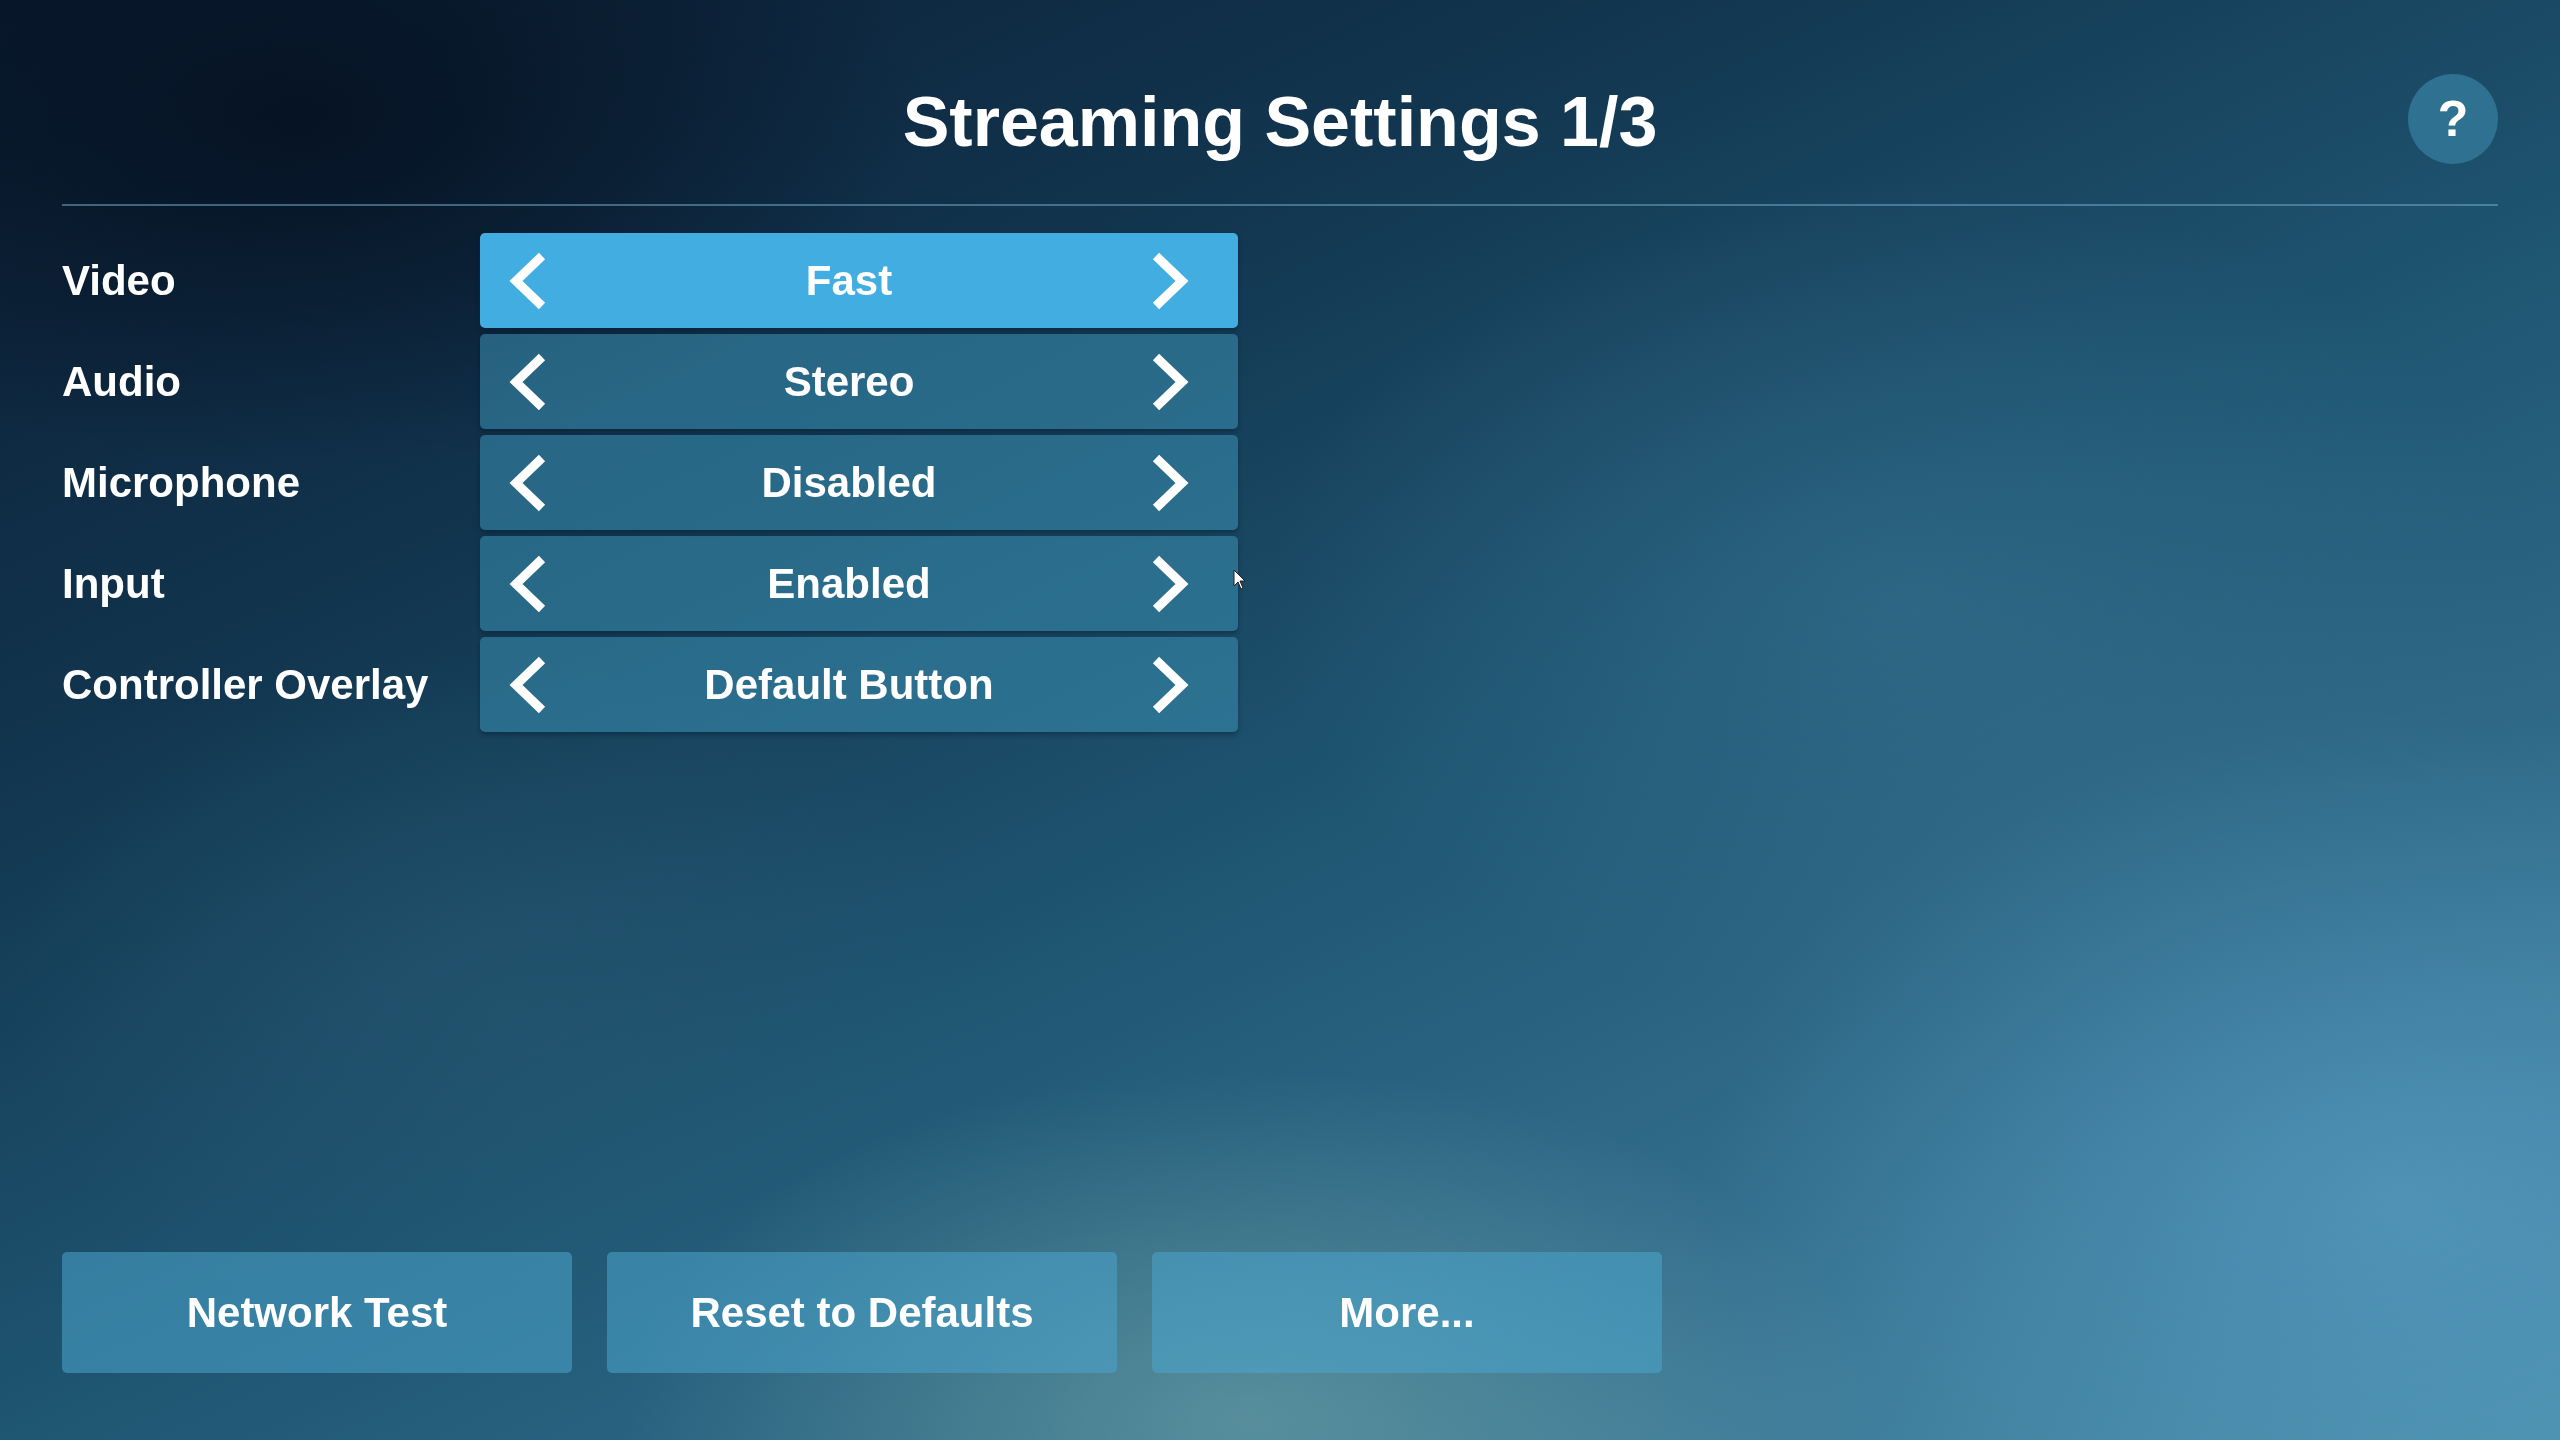 The height and width of the screenshot is (1440, 2560). I want to click on setting-label: Audio, so click(121, 381).